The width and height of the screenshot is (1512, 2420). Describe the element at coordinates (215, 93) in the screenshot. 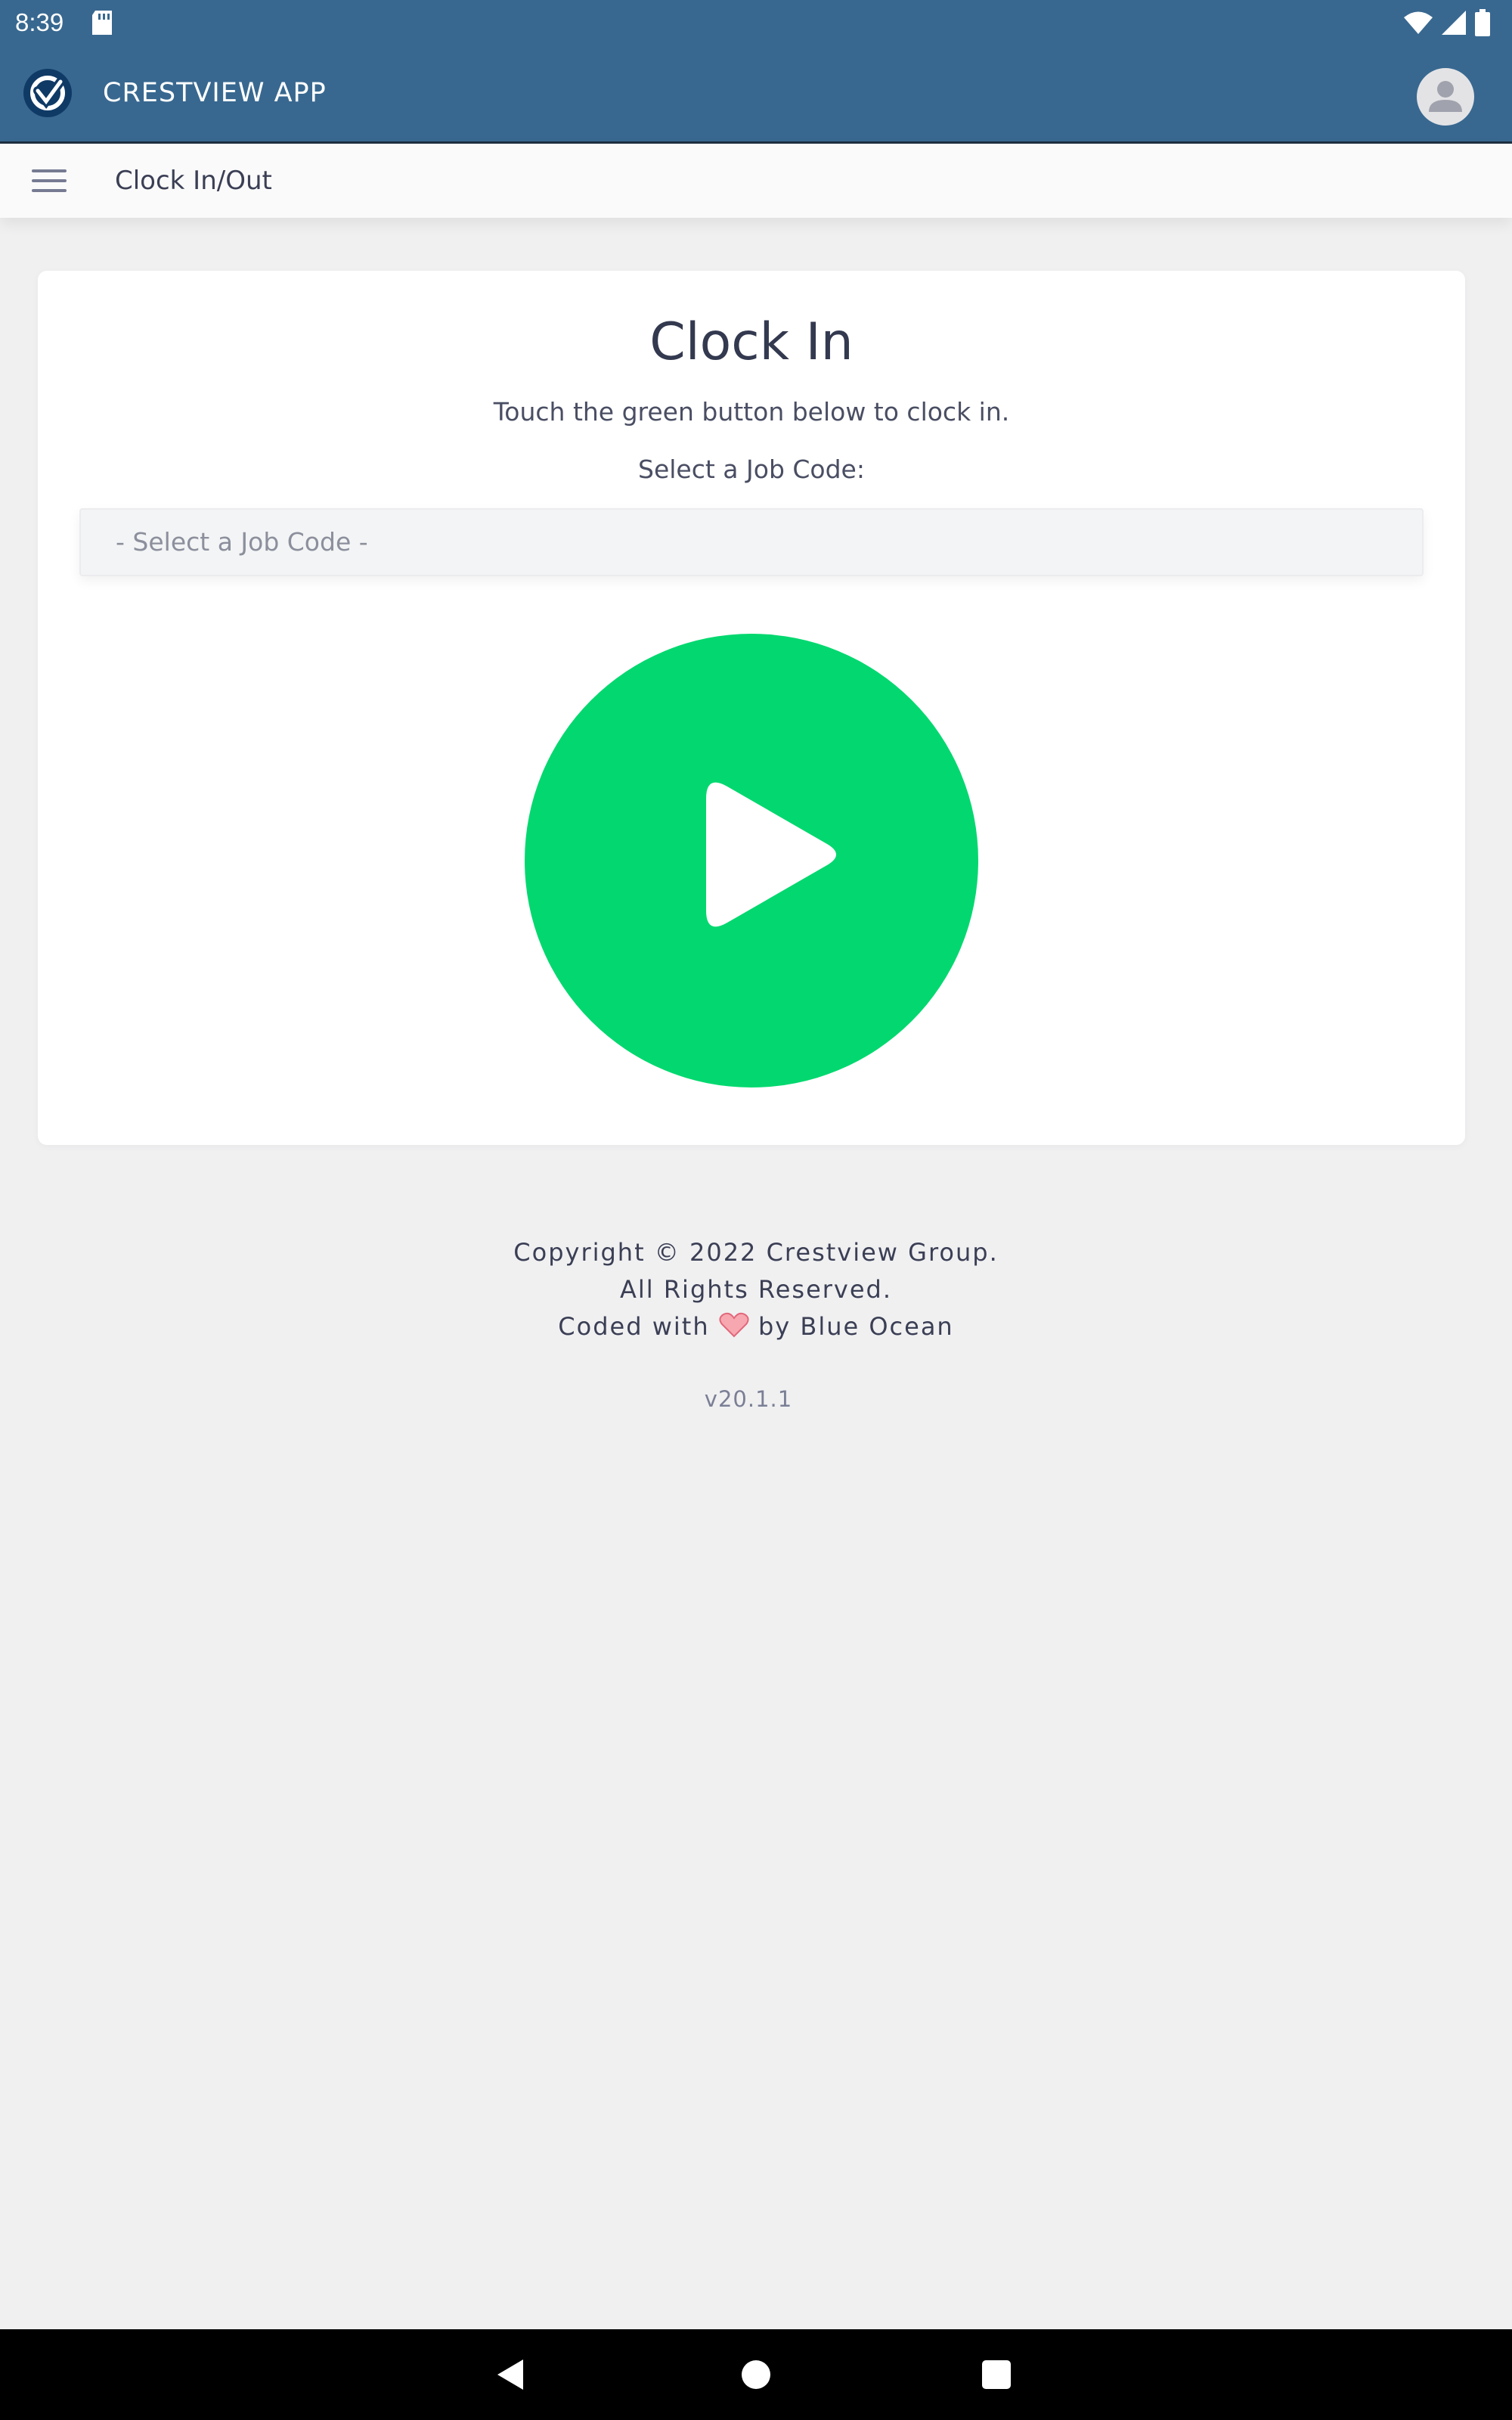

I see `app-title: CRESTVIEW APP` at that location.